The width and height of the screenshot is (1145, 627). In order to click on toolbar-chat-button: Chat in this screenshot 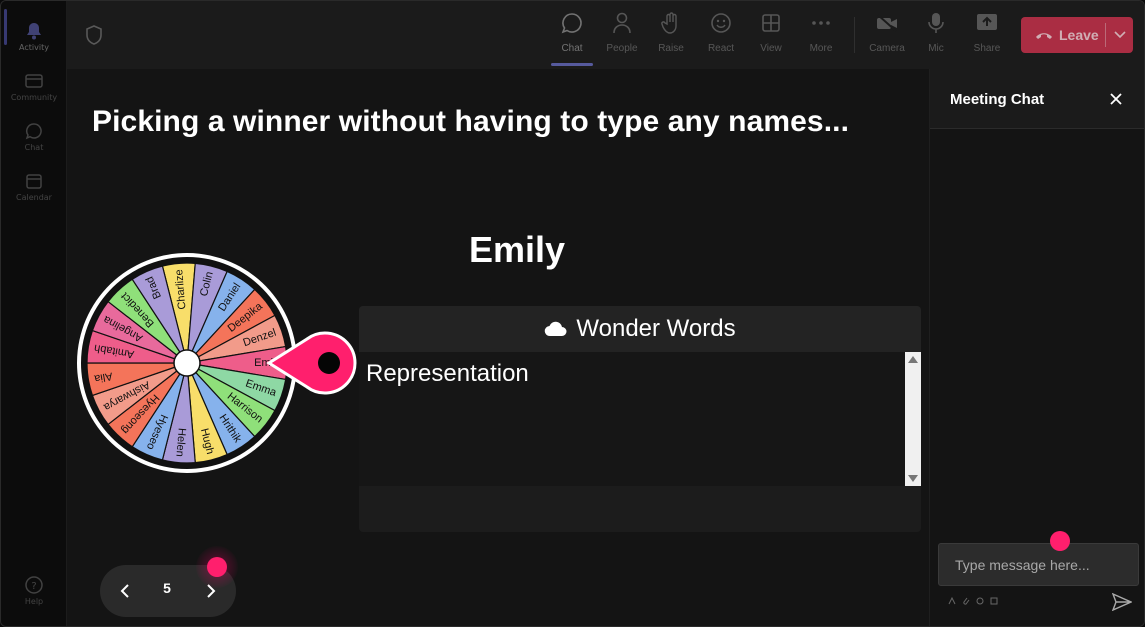, I will do `click(572, 37)`.